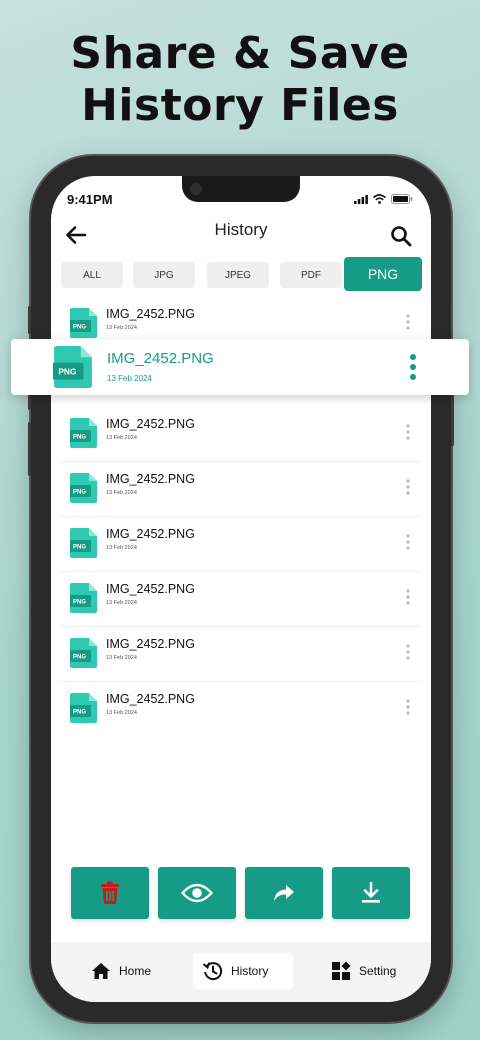  What do you see at coordinates (101, 971) in the screenshot?
I see `home-icon` at bounding box center [101, 971].